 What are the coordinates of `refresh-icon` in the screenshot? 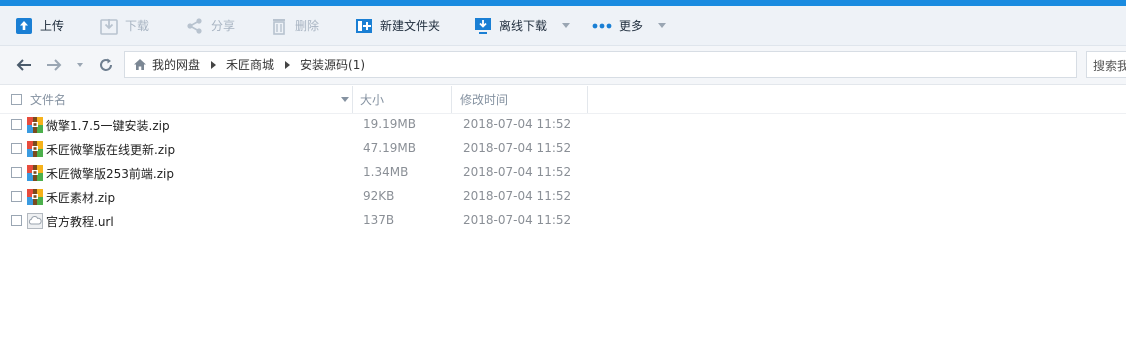 It's located at (106, 65).